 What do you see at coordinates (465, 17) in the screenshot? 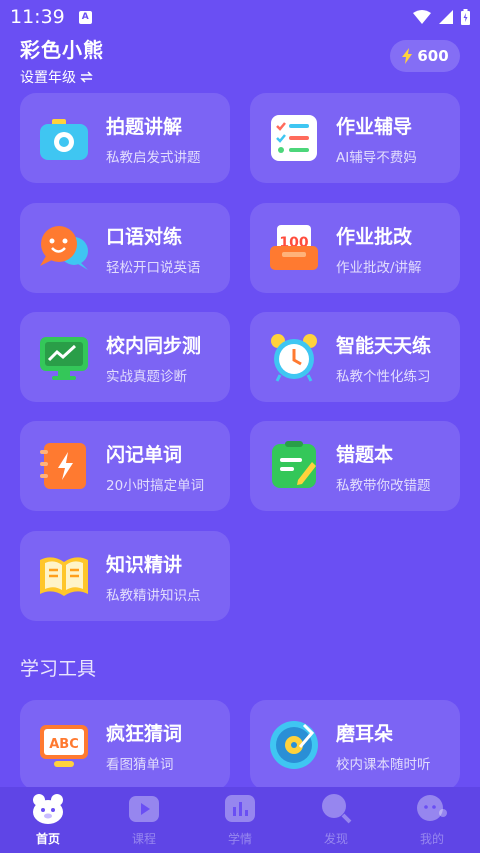
I see `battery-icon` at bounding box center [465, 17].